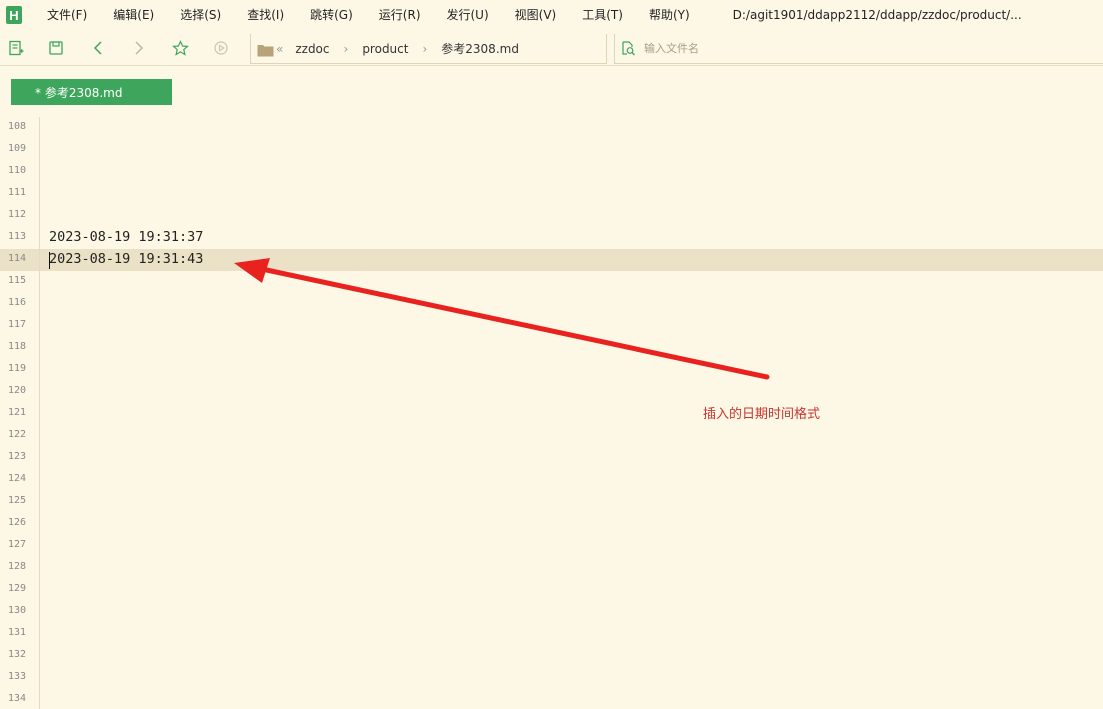  I want to click on editor-line: 116, so click(551, 304).